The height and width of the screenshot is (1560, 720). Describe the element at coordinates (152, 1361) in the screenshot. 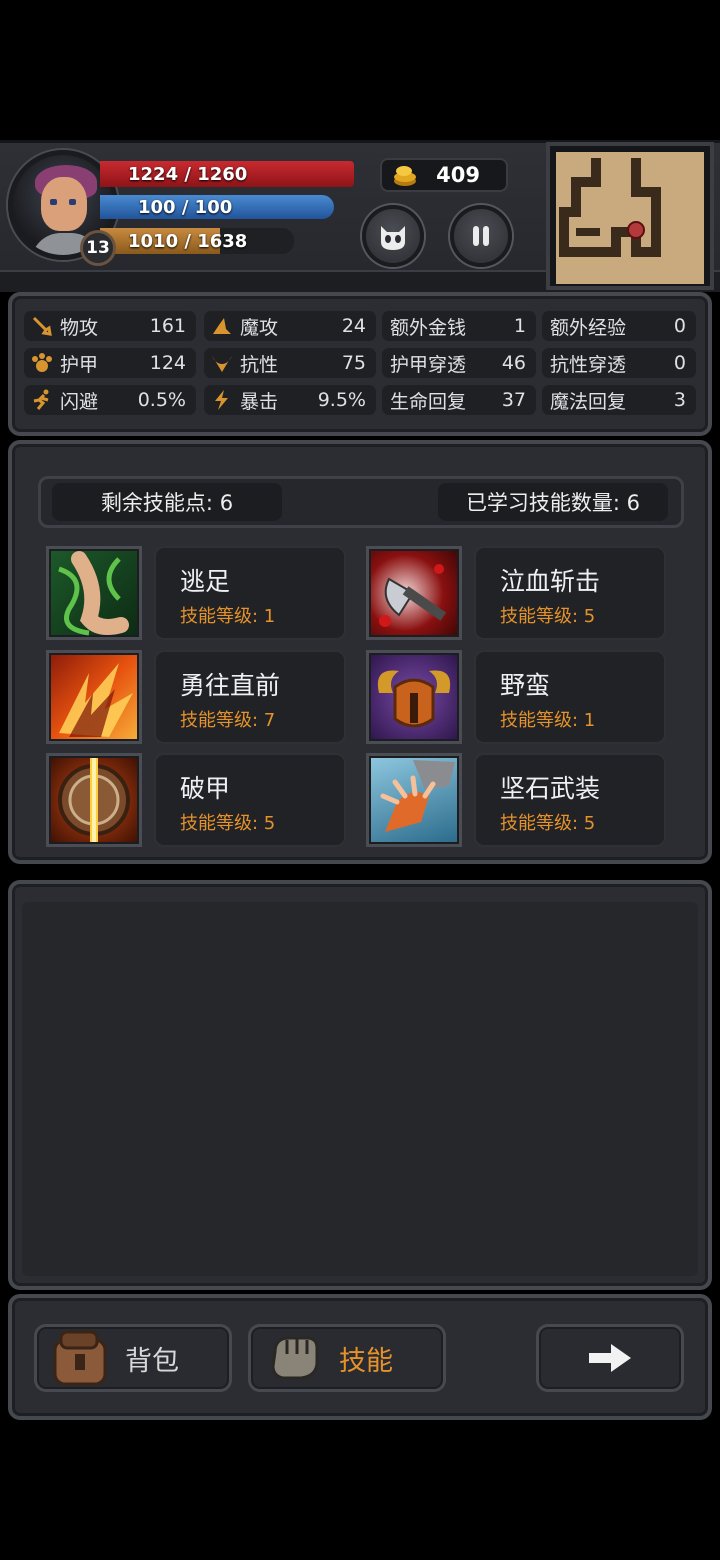

I see `tab-bag-label: 背包` at that location.